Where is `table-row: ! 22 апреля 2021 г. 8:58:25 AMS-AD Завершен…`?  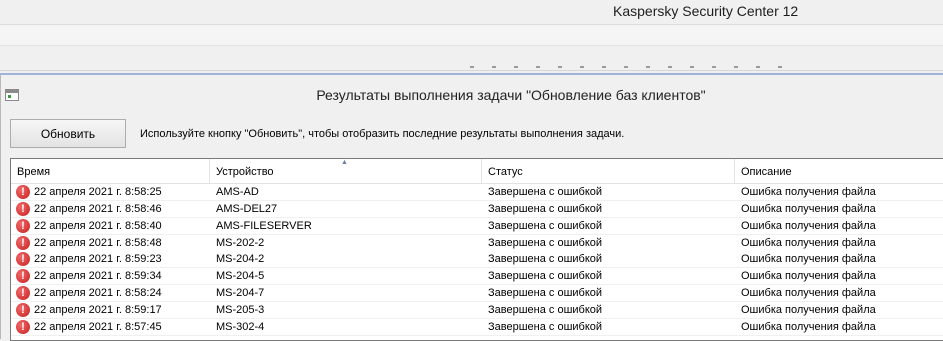 table-row: ! 22 апреля 2021 г. 8:58:25 AMS-AD Завершен… is located at coordinates (477, 192).